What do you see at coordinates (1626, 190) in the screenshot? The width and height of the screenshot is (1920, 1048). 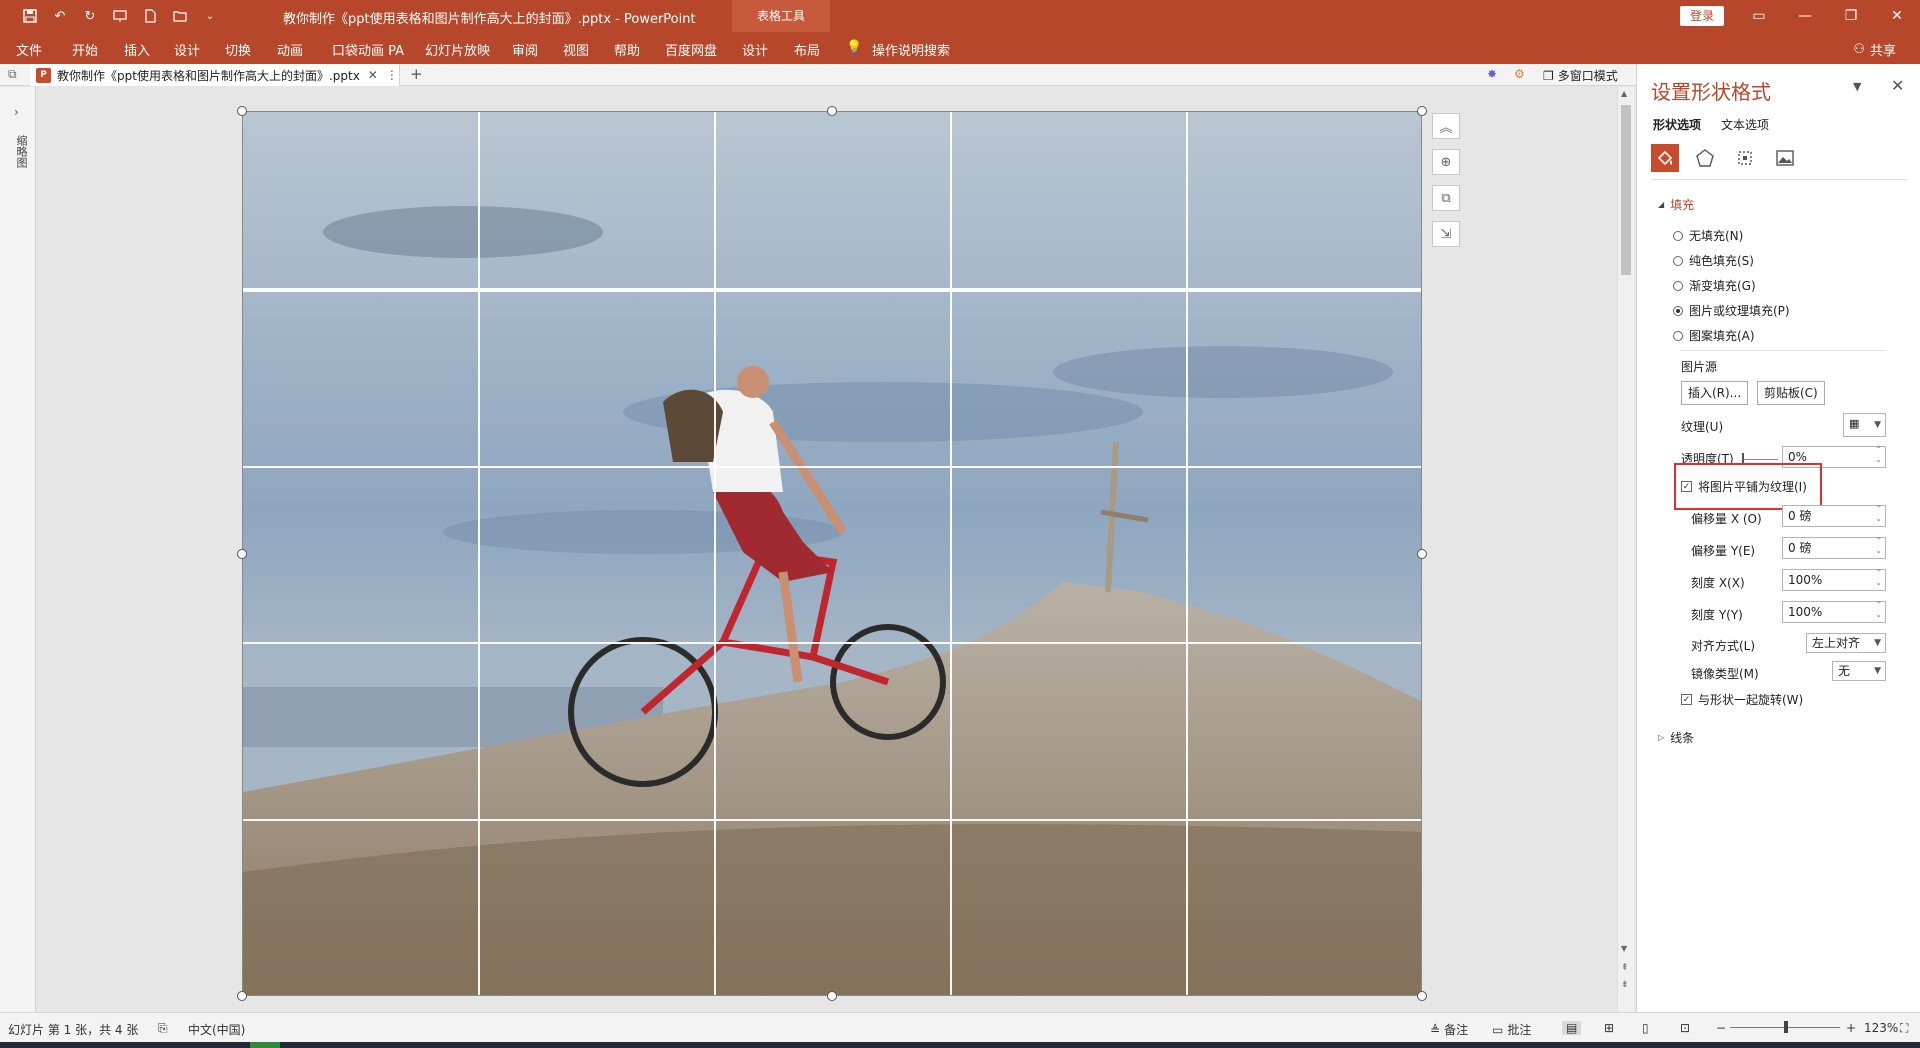 I see `scrollbar-thumb` at bounding box center [1626, 190].